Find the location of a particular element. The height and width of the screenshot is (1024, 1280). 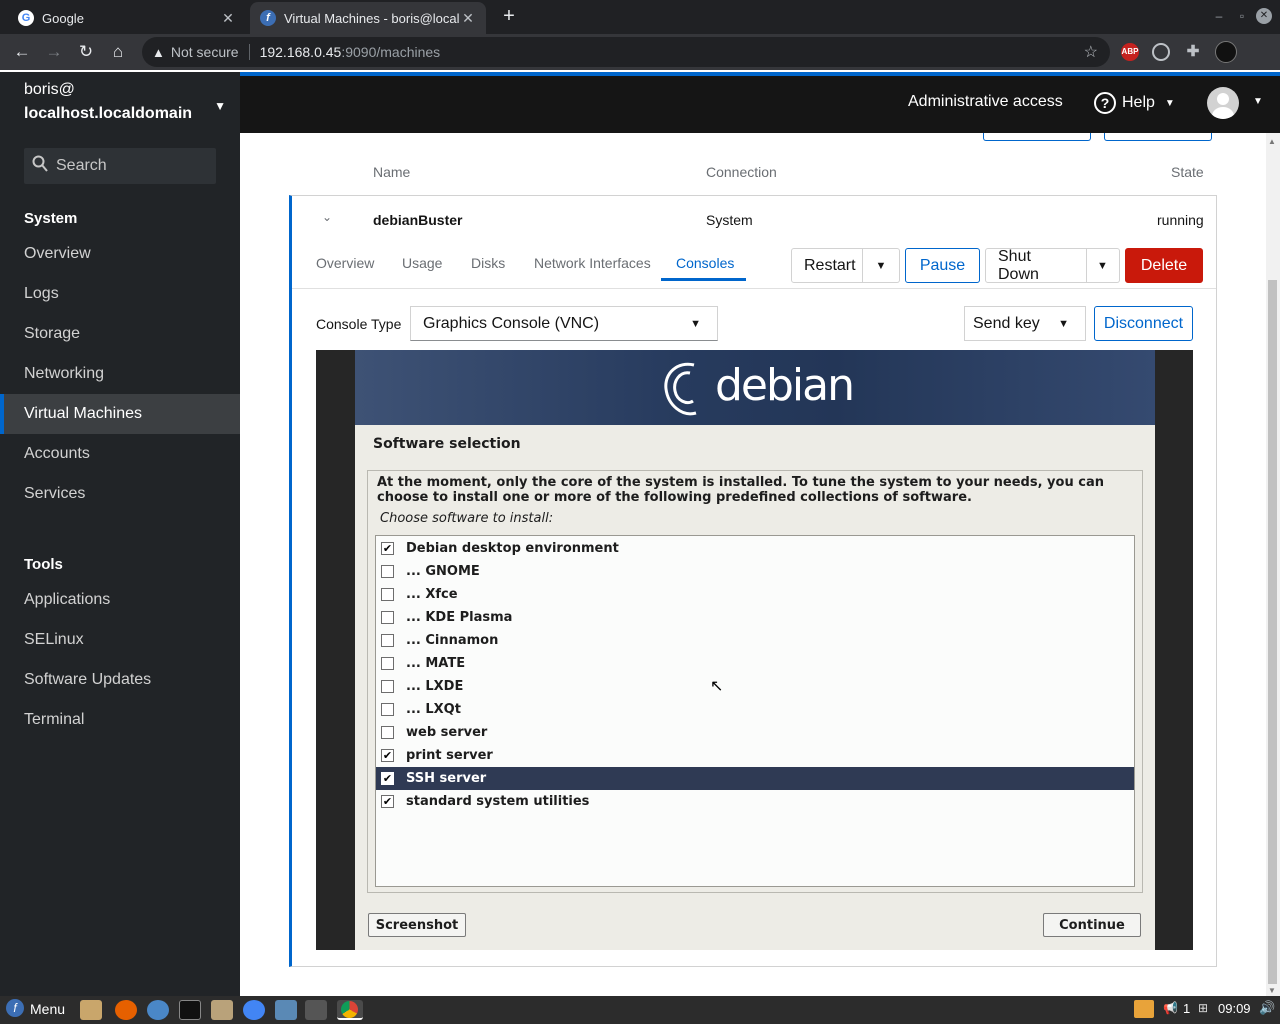

volume-icon: 🔊 is located at coordinates (1267, 1008).